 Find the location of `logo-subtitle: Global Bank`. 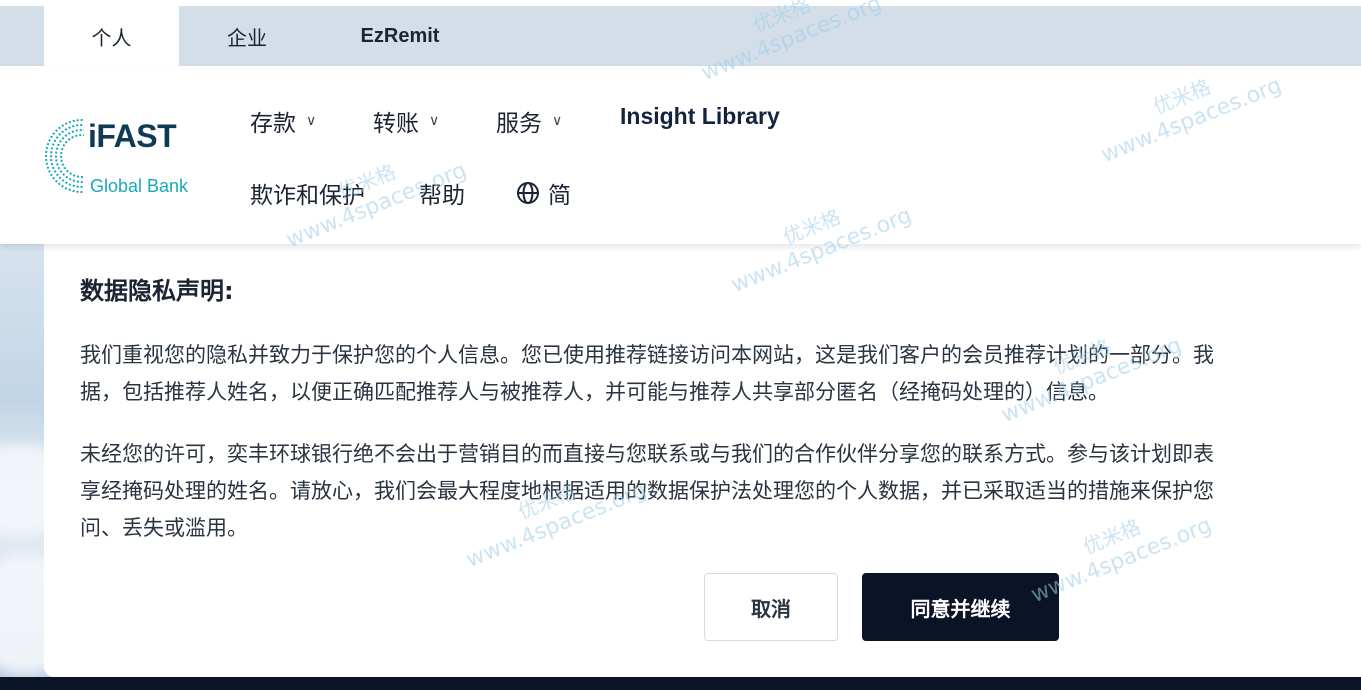

logo-subtitle: Global Bank is located at coordinates (139, 186).